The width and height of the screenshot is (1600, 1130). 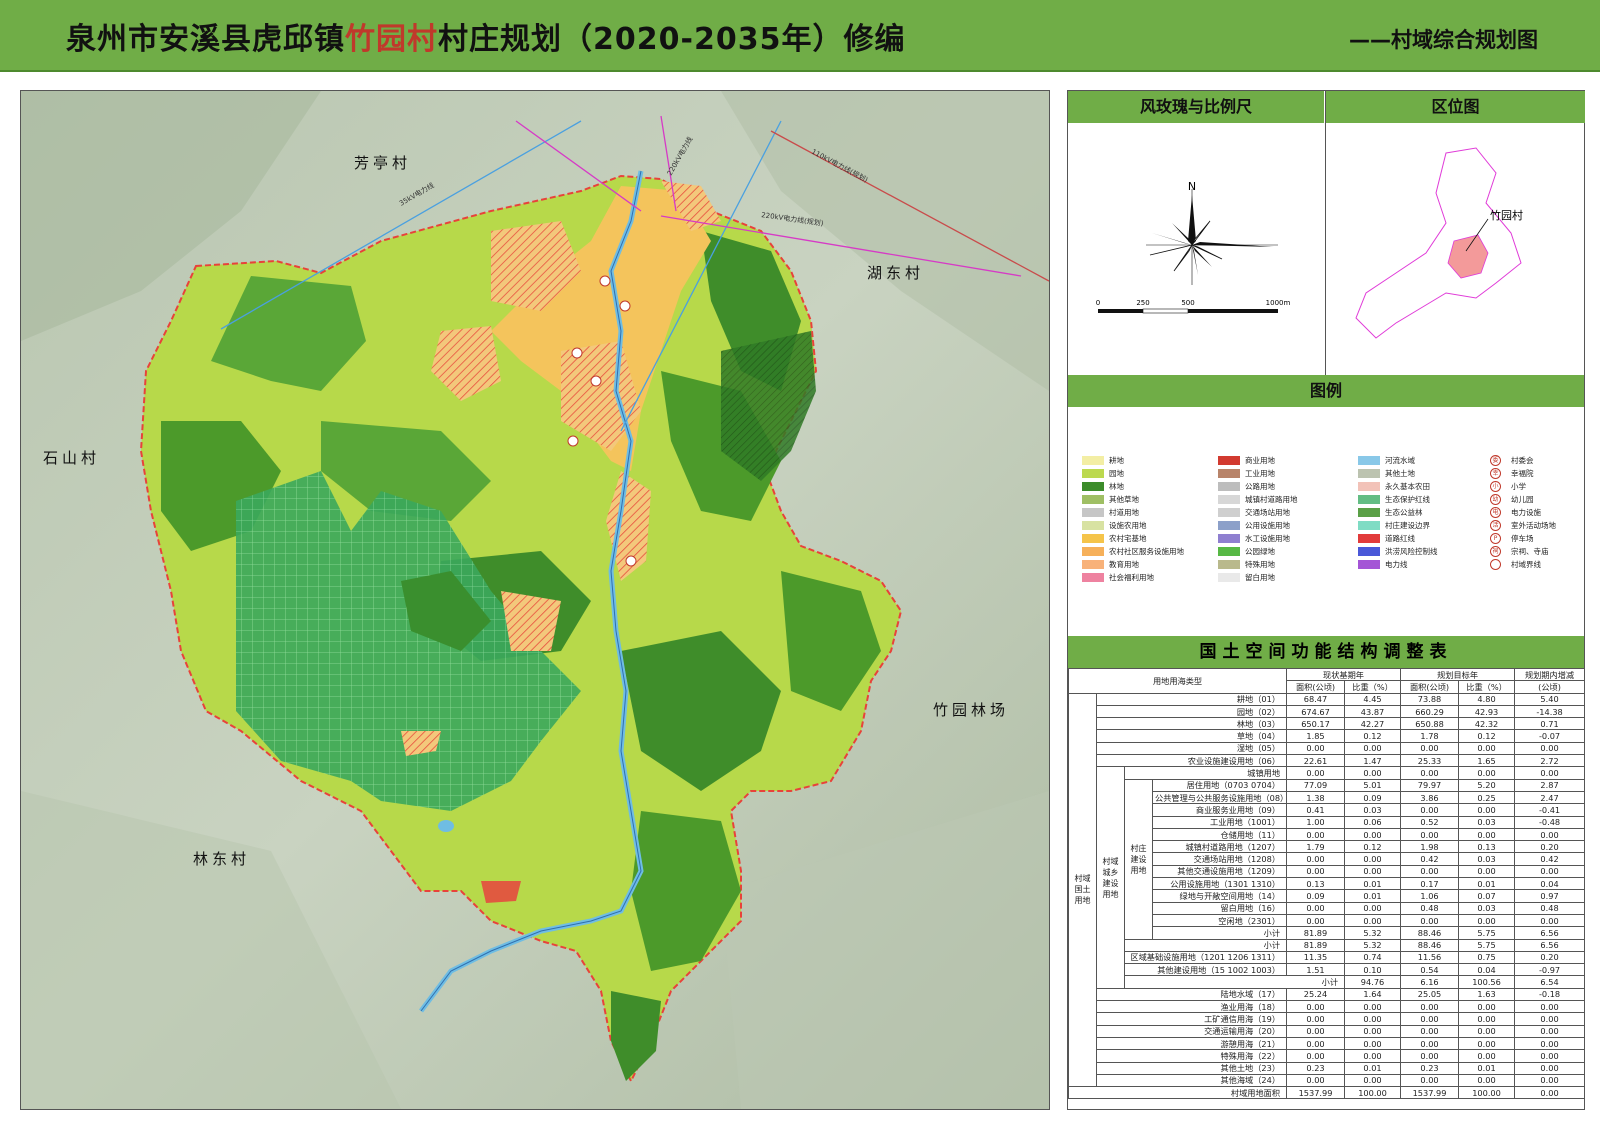 What do you see at coordinates (1205, 945) in the screenshot?
I see `table-row-label: 小计` at bounding box center [1205, 945].